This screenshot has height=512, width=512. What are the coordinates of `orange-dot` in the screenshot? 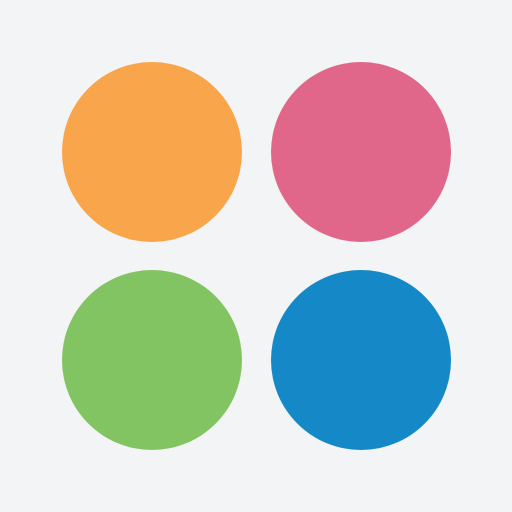 It's located at (152, 152).